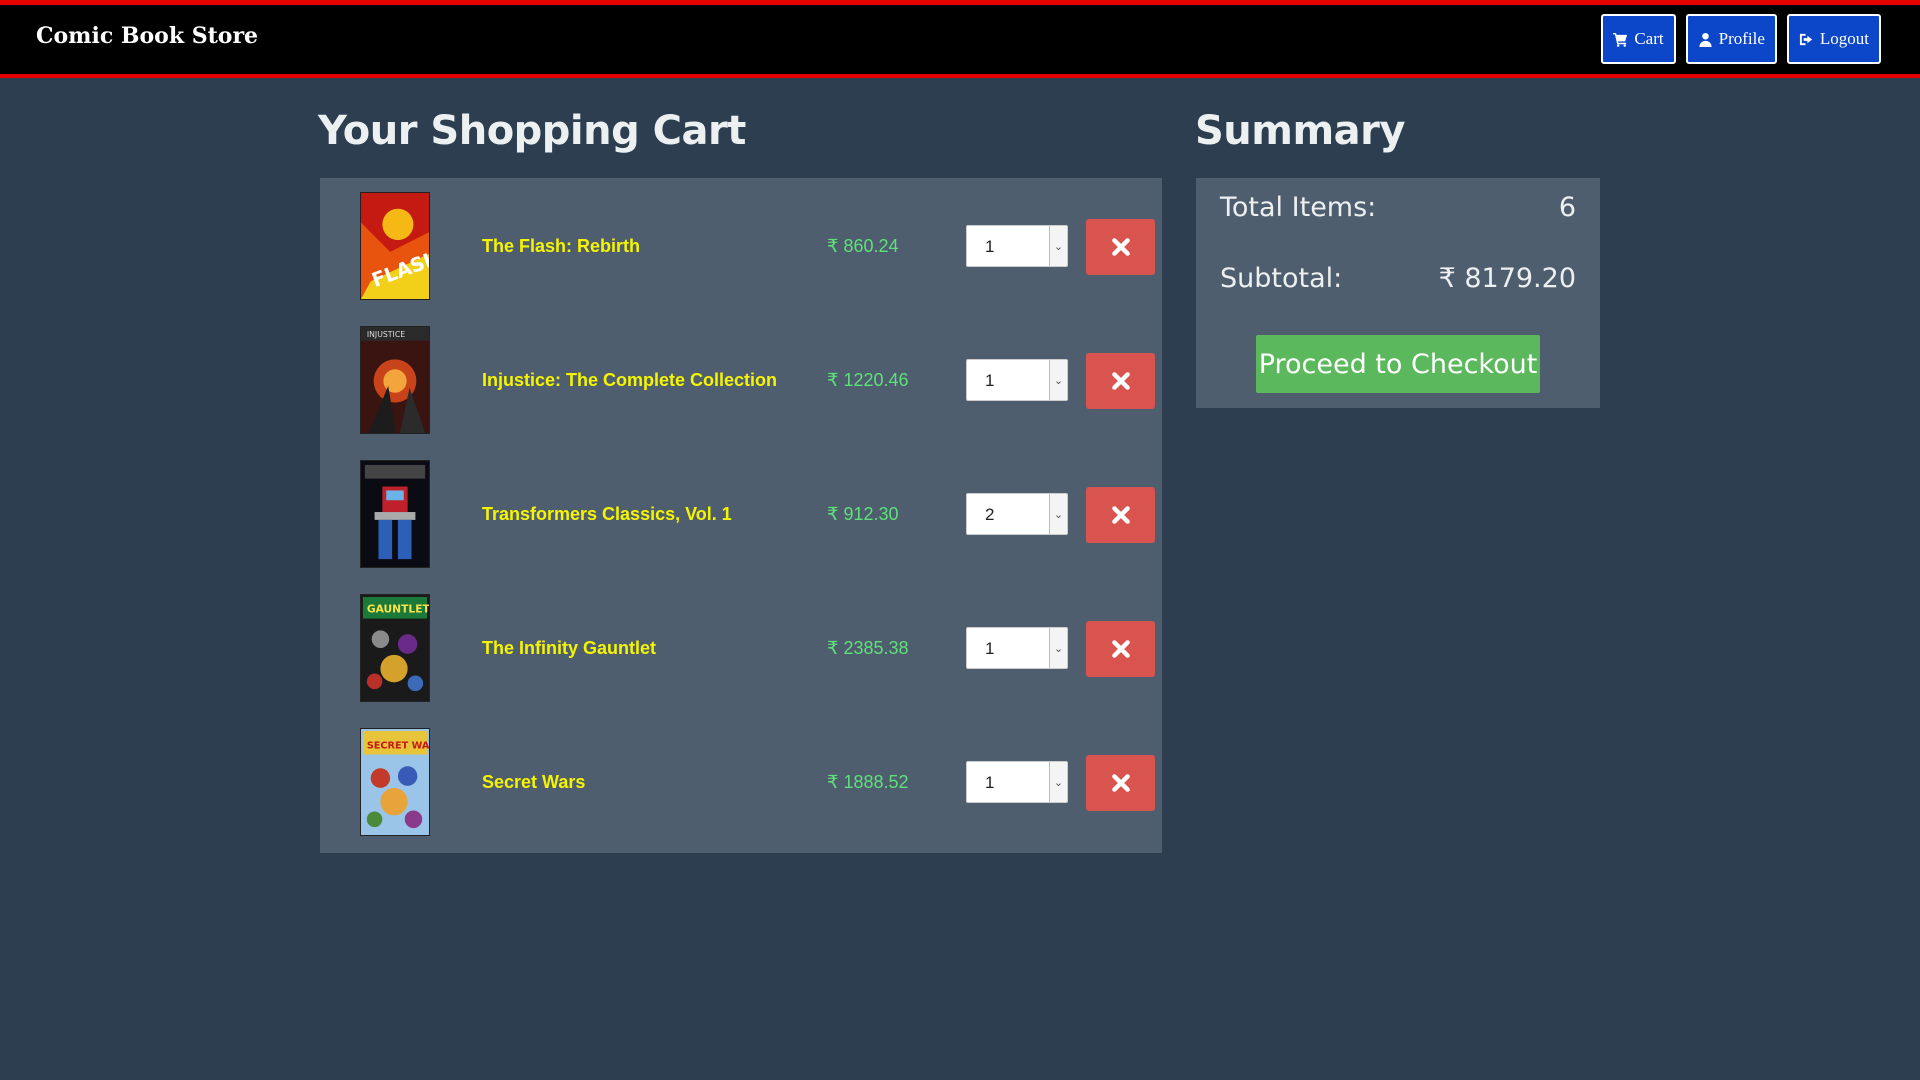 The image size is (1920, 1080). What do you see at coordinates (561, 246) in the screenshot?
I see `item-title: The Flash: Rebirth` at bounding box center [561, 246].